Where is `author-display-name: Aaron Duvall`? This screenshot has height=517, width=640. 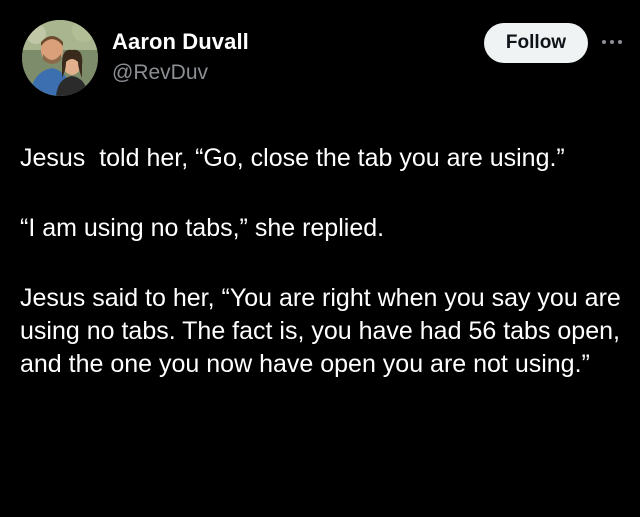 author-display-name: Aaron Duvall is located at coordinates (180, 42).